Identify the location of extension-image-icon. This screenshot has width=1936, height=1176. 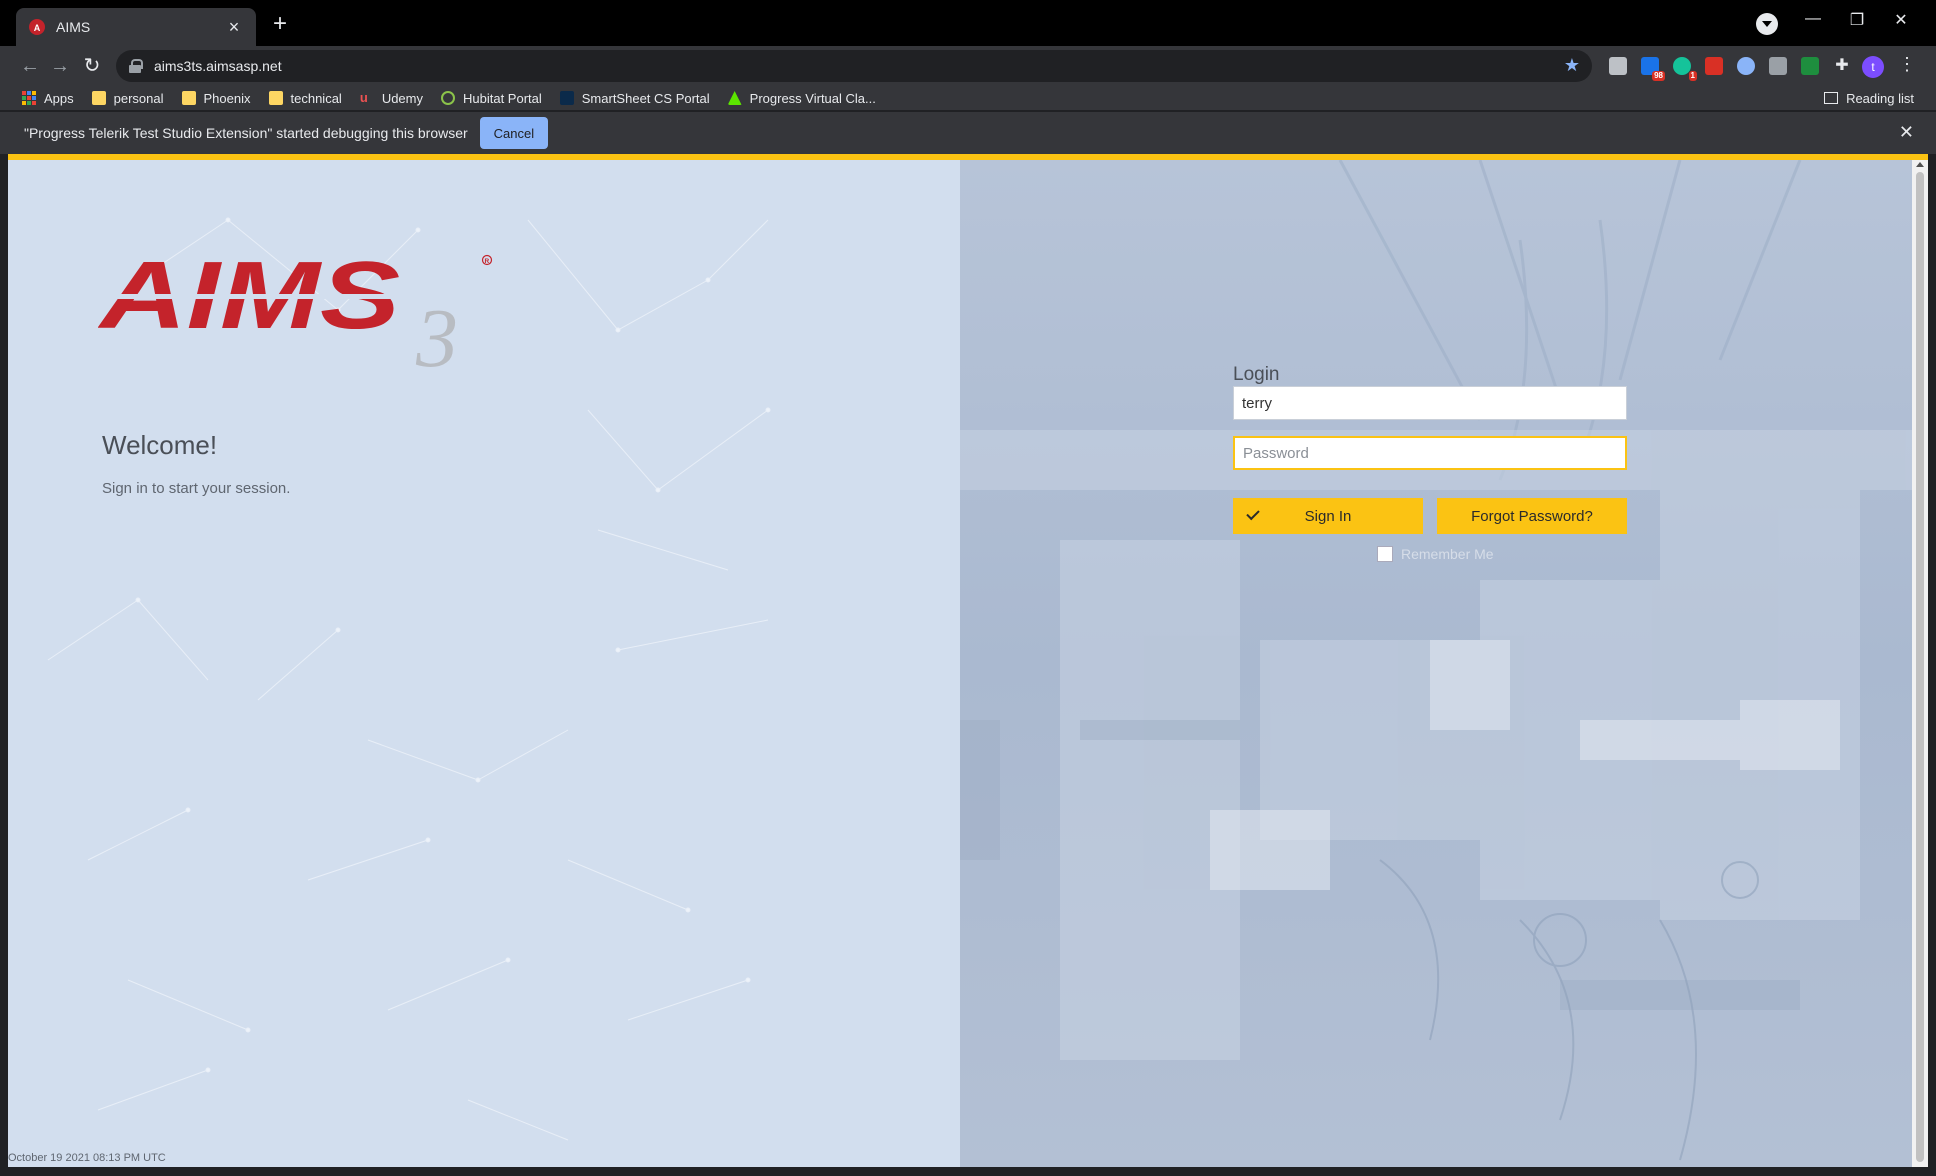
(1778, 66).